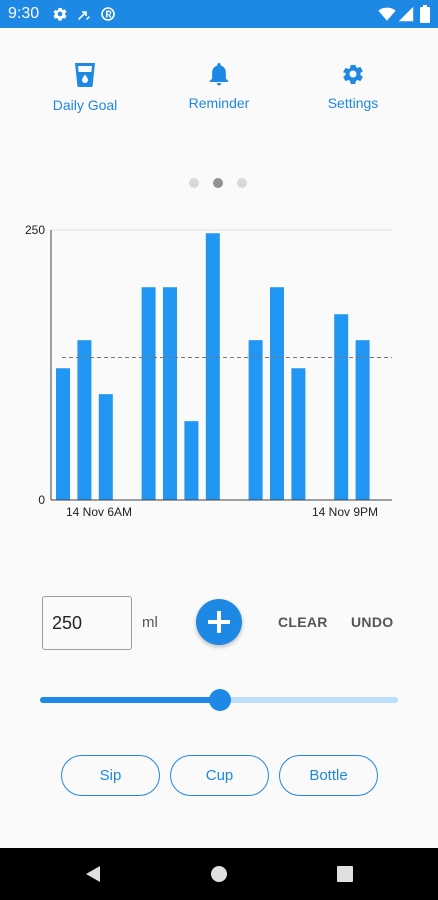 Image resolution: width=438 pixels, height=900 pixels. What do you see at coordinates (35, 230) in the screenshot?
I see `y-tick-label: 250` at bounding box center [35, 230].